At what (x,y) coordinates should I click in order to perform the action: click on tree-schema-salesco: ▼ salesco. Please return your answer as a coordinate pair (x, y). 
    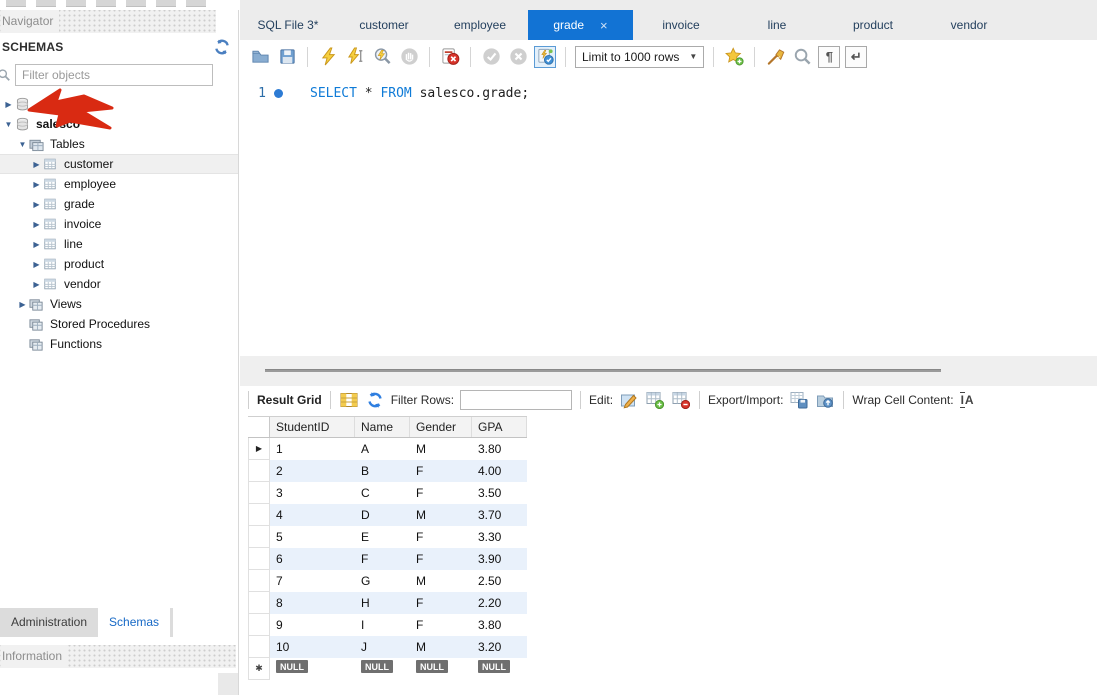
    Looking at the image, I should click on (119, 124).